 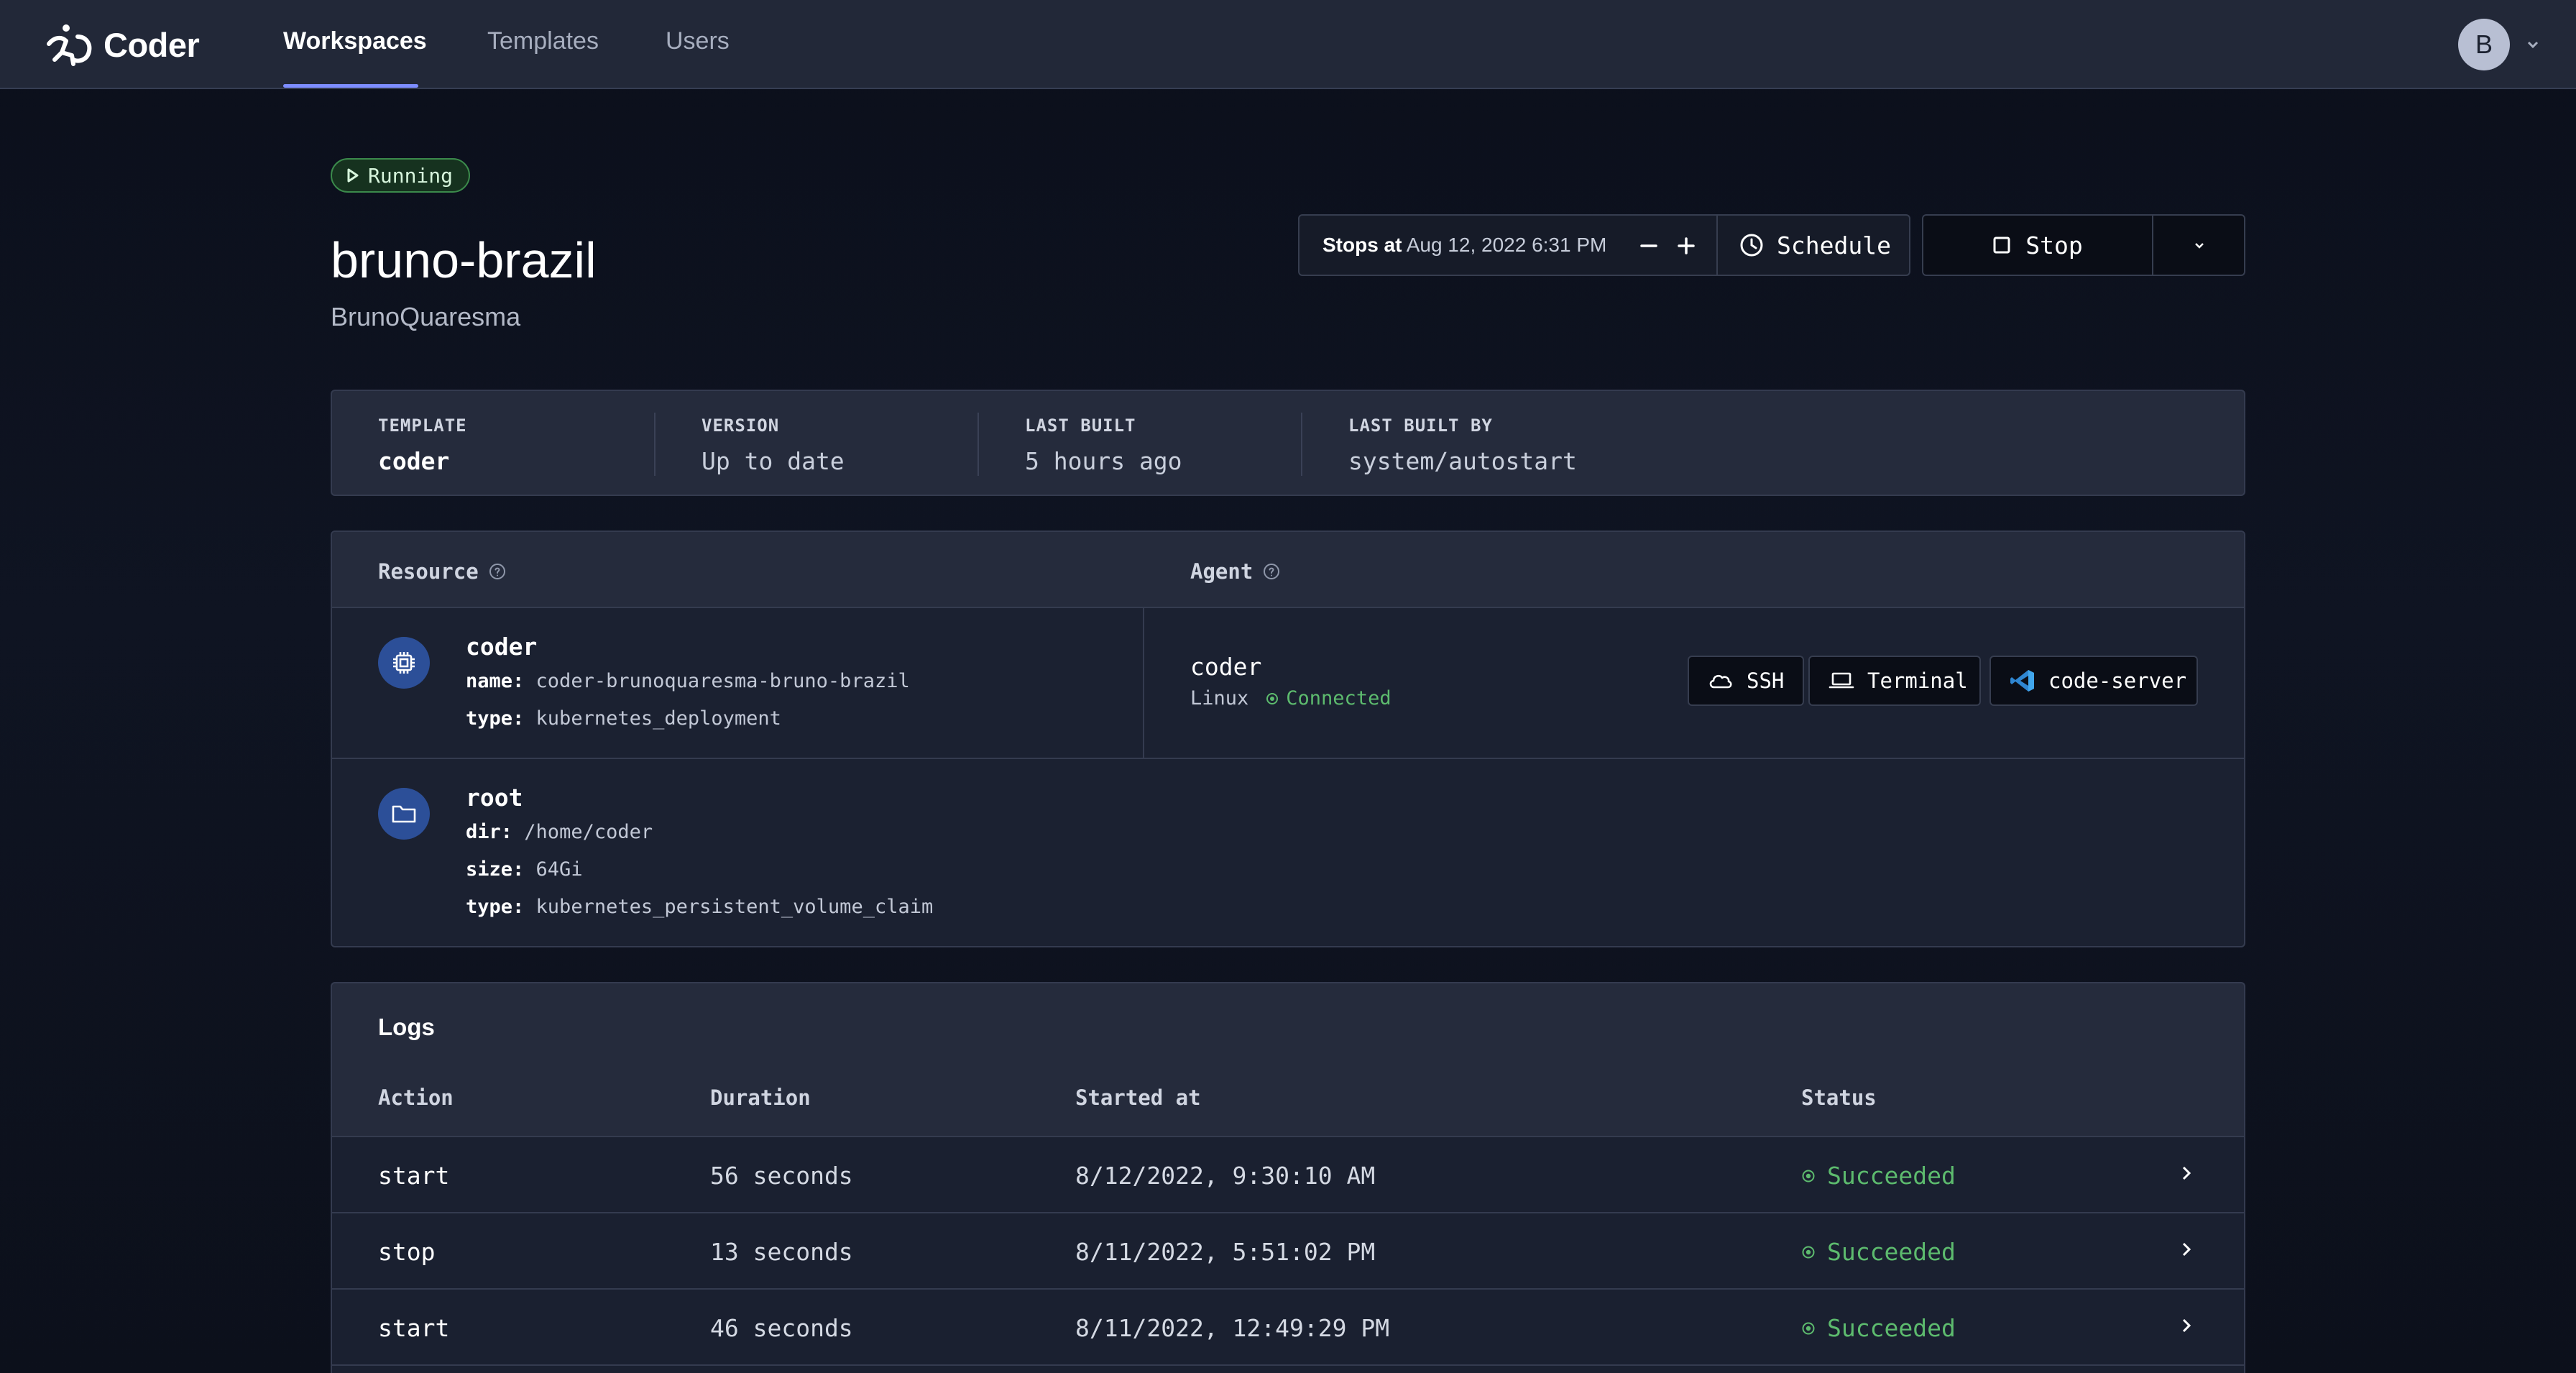 I want to click on square-icon, so click(x=2001, y=245).